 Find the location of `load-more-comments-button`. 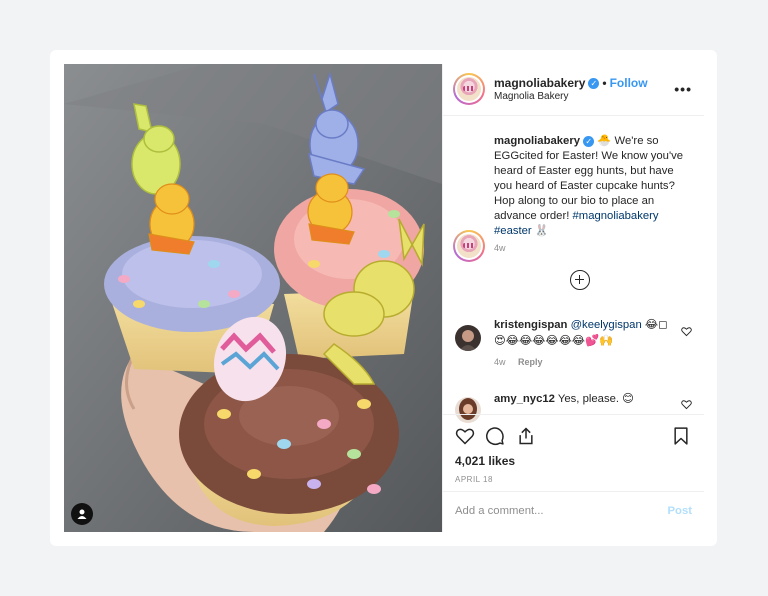

load-more-comments-button is located at coordinates (580, 280).